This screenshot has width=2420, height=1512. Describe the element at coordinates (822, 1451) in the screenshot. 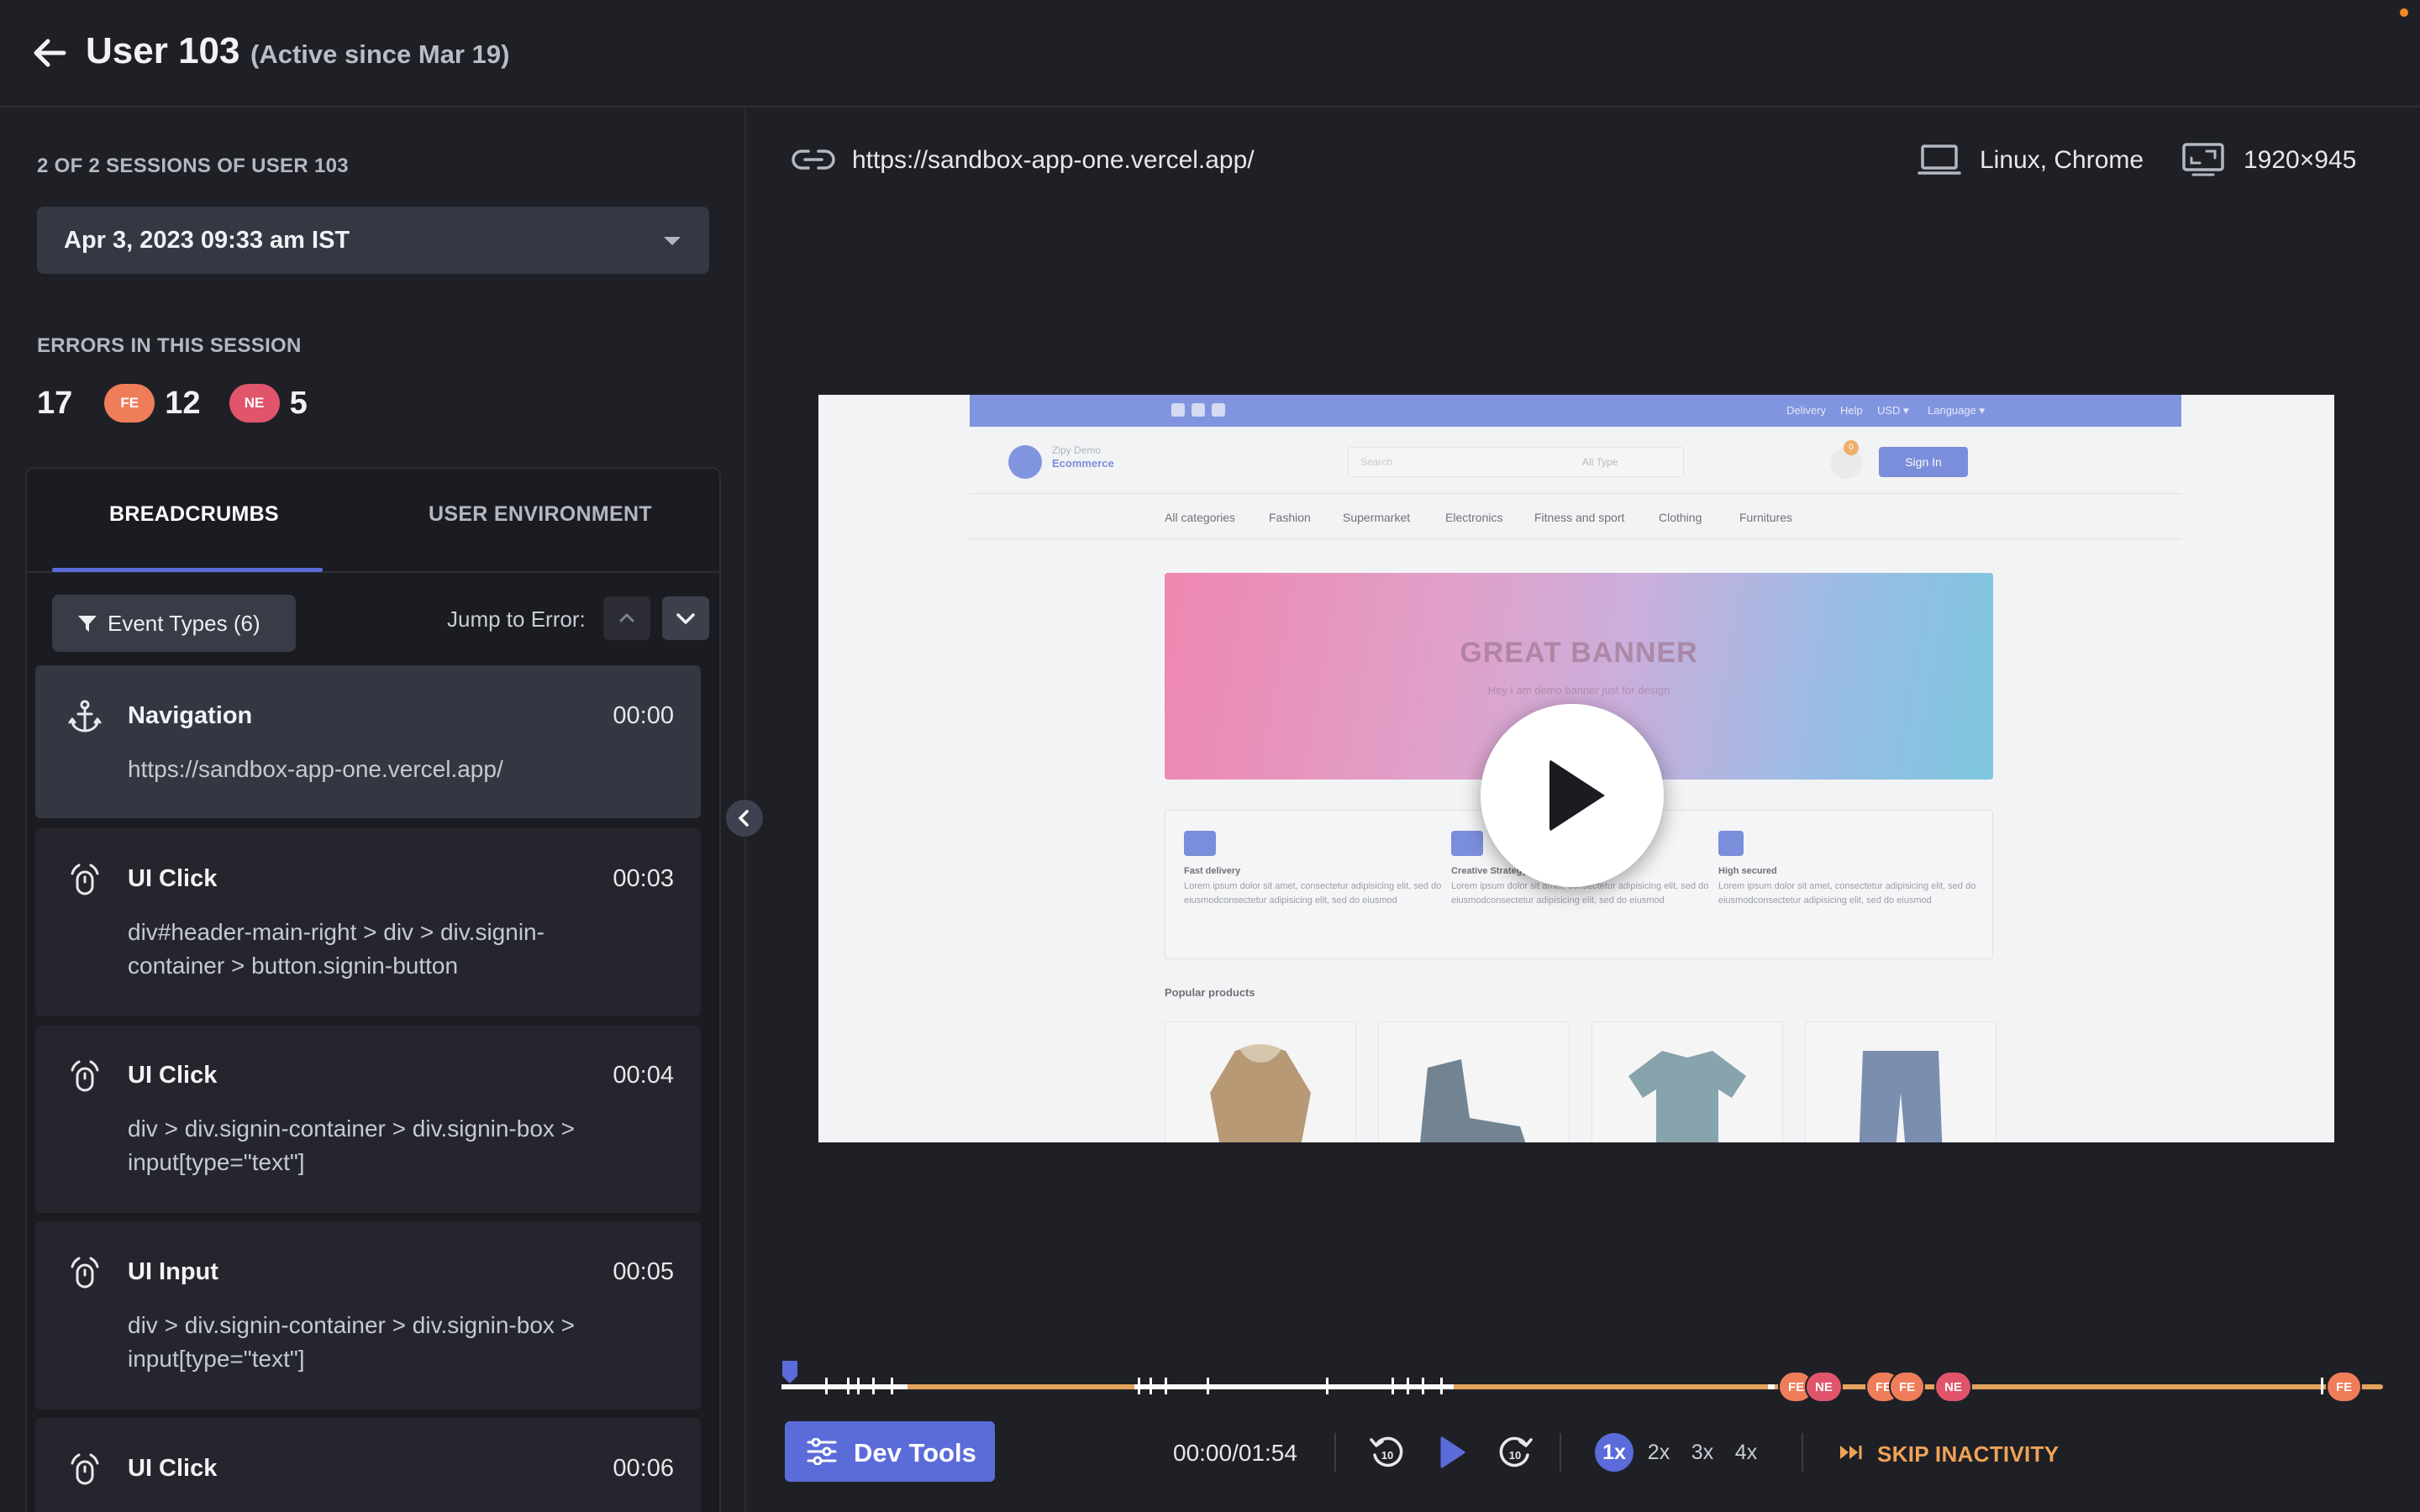

I see `sliders-icon` at that location.